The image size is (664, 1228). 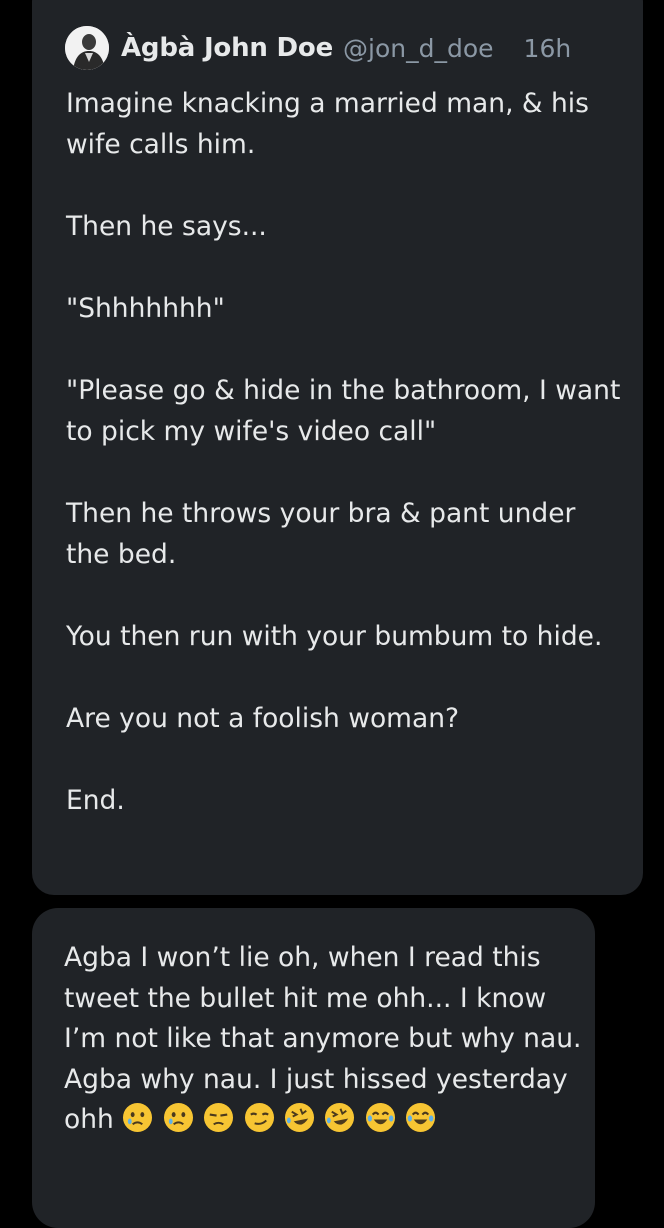 What do you see at coordinates (279, 1118) in the screenshot?
I see `emoji-row` at bounding box center [279, 1118].